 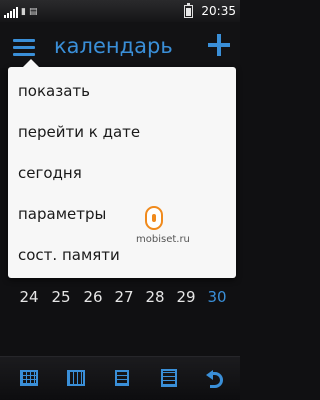 What do you see at coordinates (123, 173) in the screenshot?
I see `menu-item-today: сегодня` at bounding box center [123, 173].